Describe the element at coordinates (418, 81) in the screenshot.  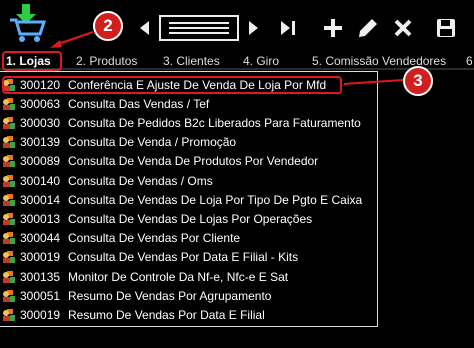
I see `callout-3: 3` at that location.